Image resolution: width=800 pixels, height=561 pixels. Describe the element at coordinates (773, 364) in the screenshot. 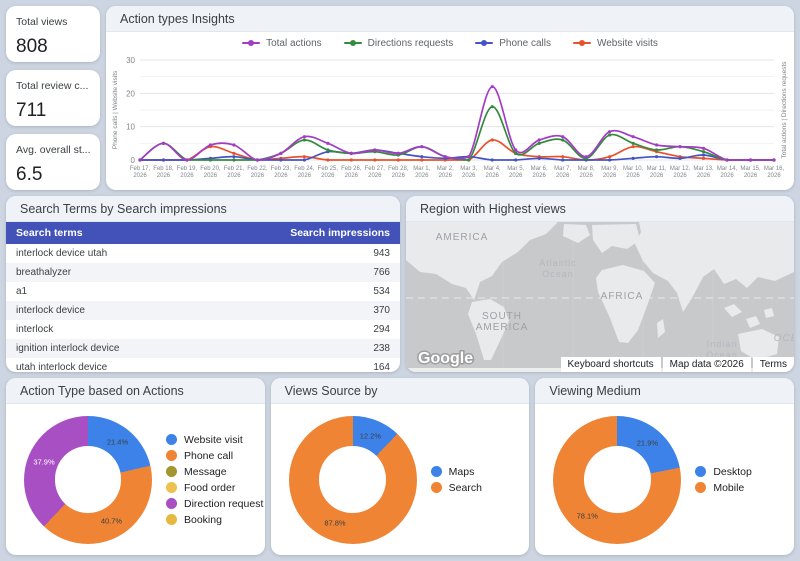

I see `terms-link: Terms` at that location.